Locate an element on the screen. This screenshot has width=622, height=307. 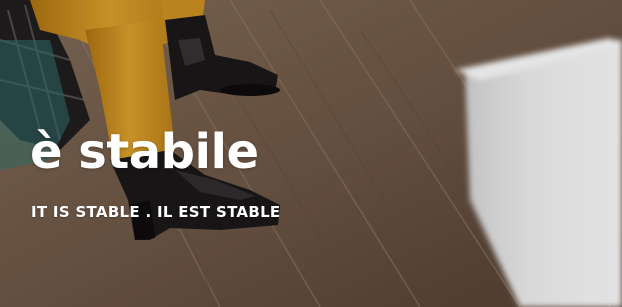
headline-italian: è stabile is located at coordinates (144, 152).